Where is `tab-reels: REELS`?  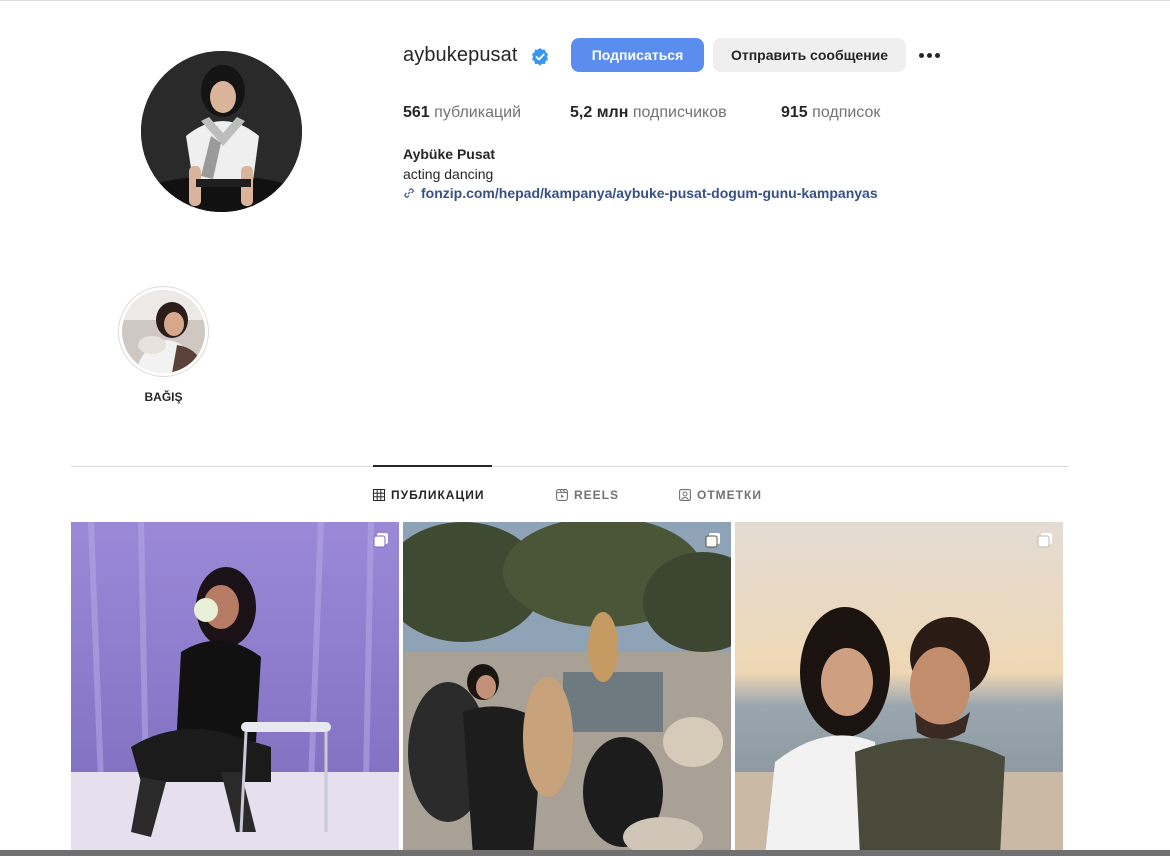
tab-reels: REELS is located at coordinates (587, 495).